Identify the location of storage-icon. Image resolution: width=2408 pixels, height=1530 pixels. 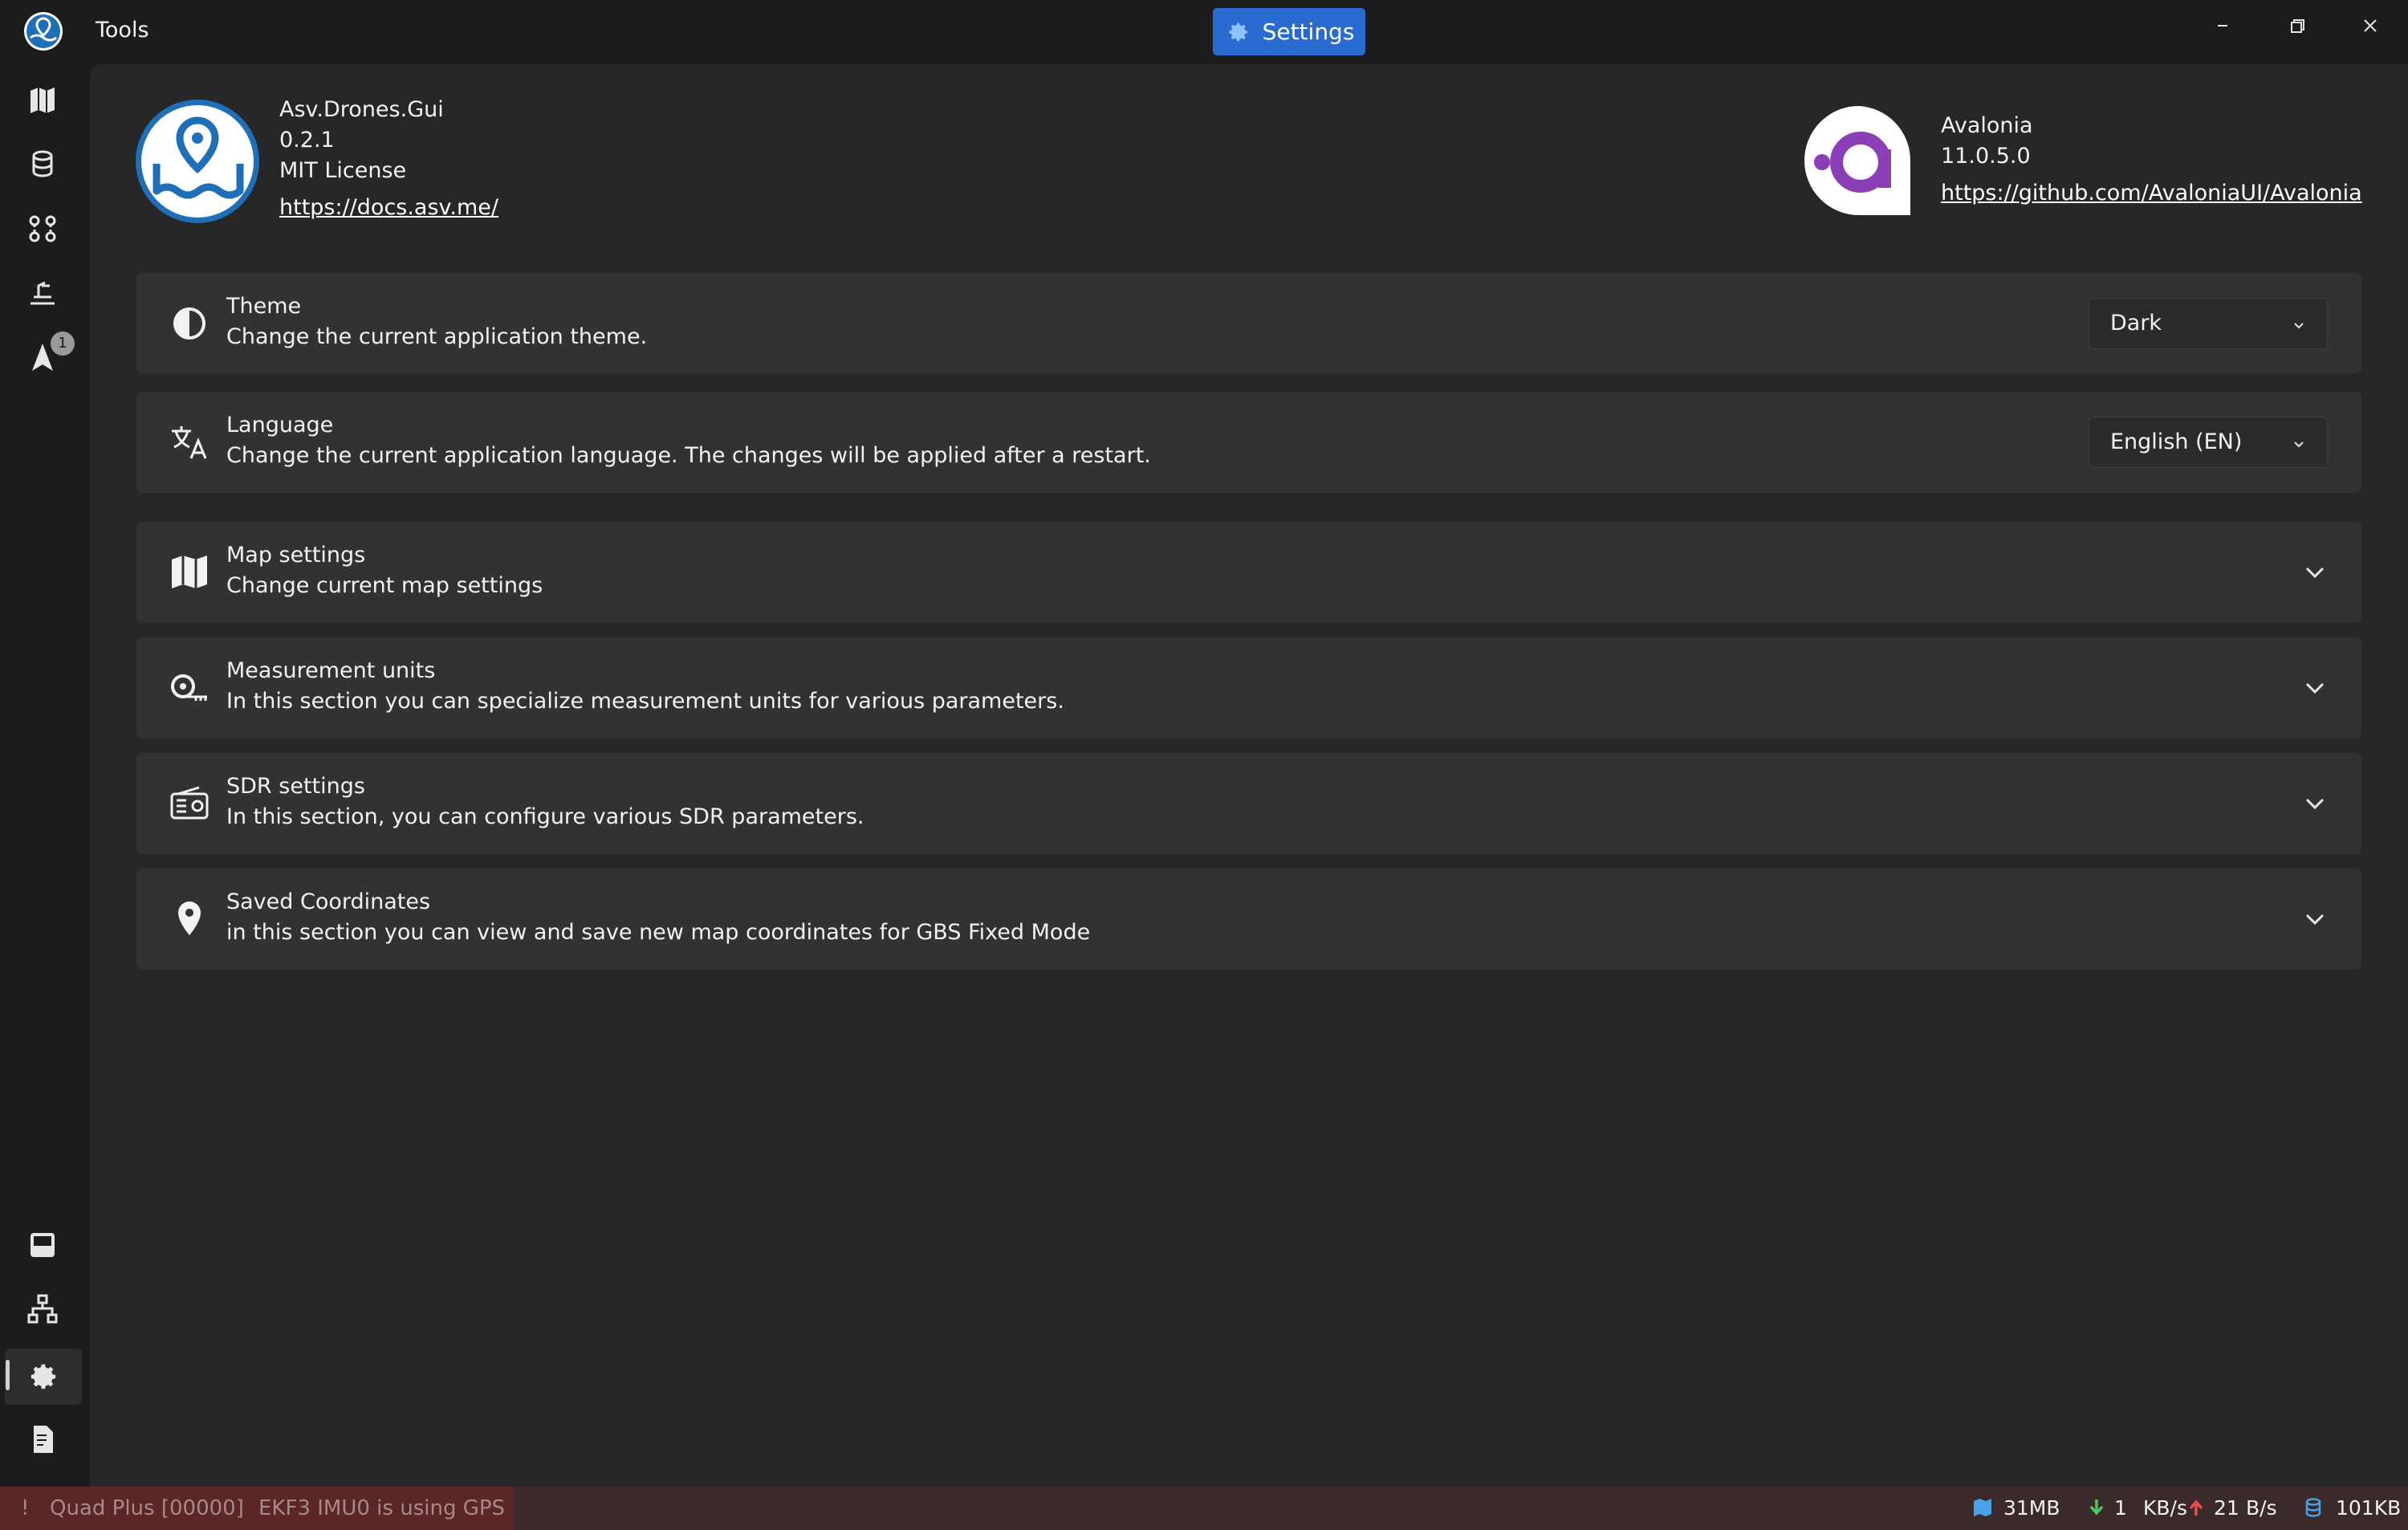
(42, 1245).